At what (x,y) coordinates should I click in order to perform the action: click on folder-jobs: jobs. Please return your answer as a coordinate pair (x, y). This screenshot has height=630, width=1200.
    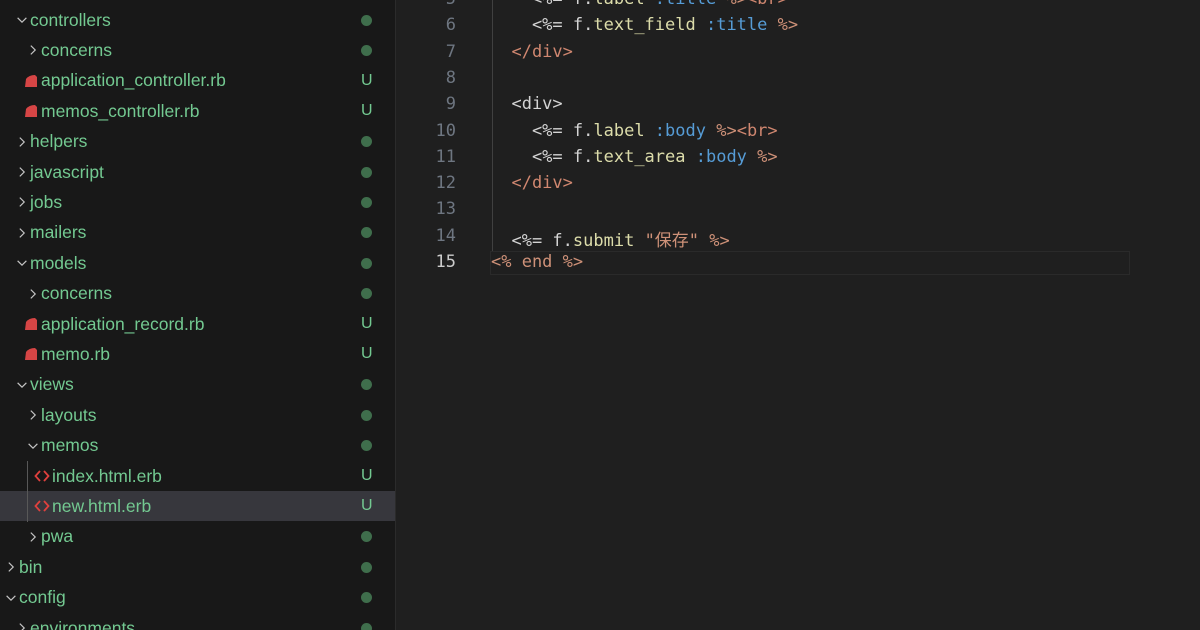
    Looking at the image, I should click on (197, 202).